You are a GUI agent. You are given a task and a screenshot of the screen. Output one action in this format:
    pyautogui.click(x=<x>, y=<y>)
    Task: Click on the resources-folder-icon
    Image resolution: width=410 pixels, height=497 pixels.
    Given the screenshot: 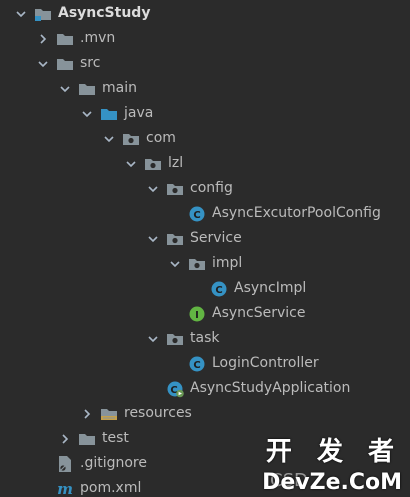 What is the action you would take?
    pyautogui.click(x=109, y=414)
    